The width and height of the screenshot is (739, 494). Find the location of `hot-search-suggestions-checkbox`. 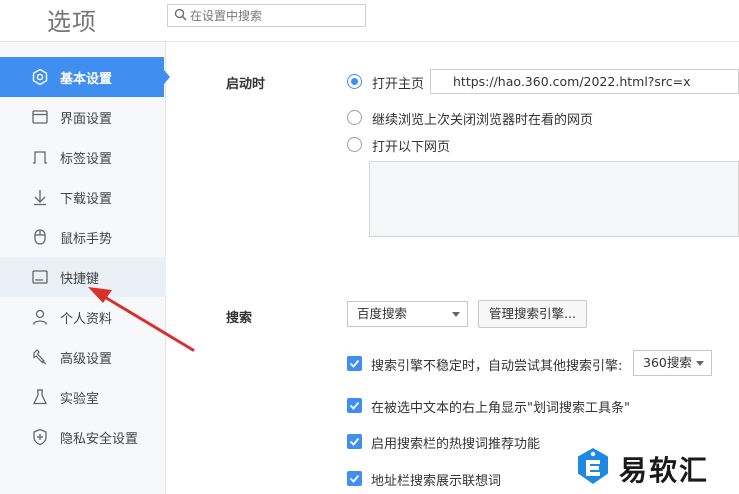

hot-search-suggestions-checkbox is located at coordinates (354, 441).